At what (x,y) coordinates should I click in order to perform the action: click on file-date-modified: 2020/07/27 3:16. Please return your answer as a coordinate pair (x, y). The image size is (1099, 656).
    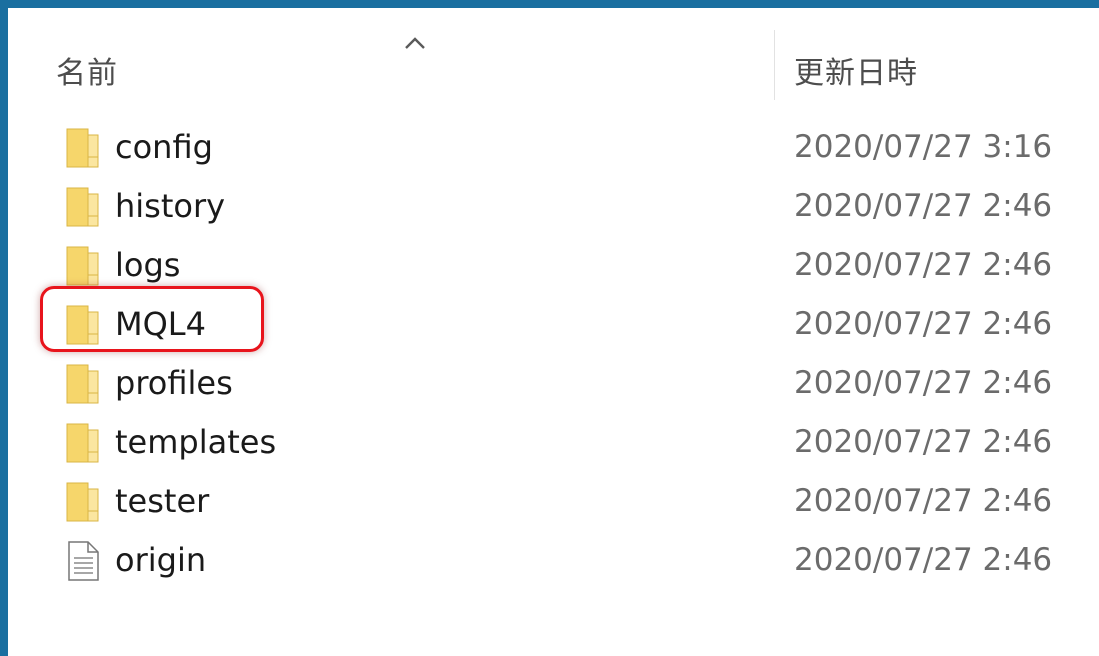
    Looking at the image, I should click on (923, 147).